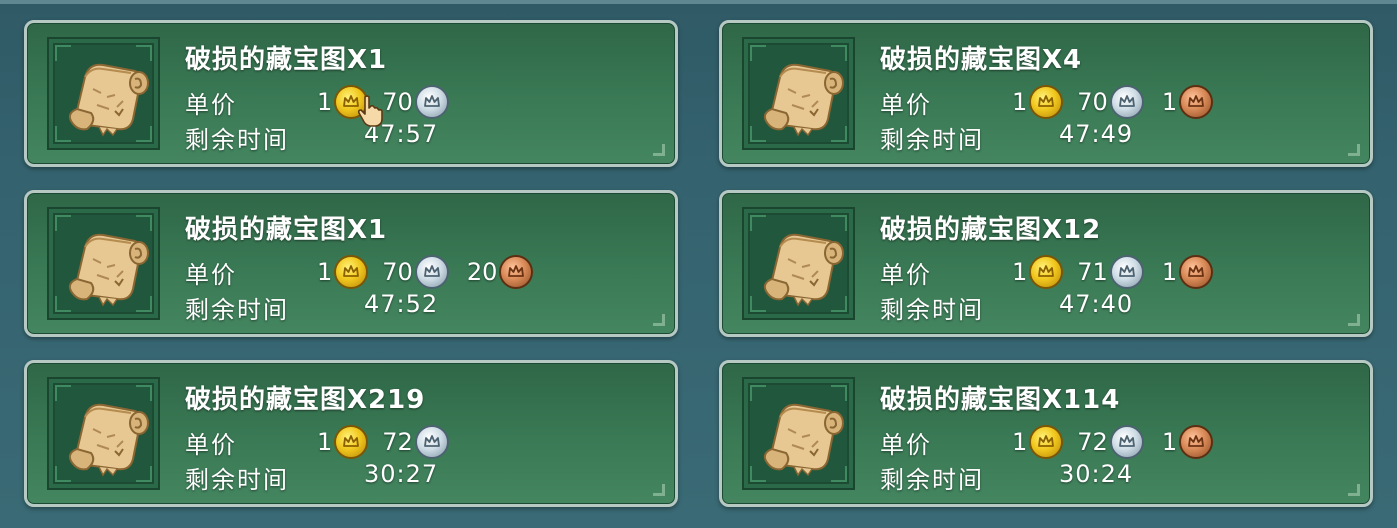 The height and width of the screenshot is (528, 1397). What do you see at coordinates (1092, 272) in the screenshot?
I see `silver-amount: 71` at bounding box center [1092, 272].